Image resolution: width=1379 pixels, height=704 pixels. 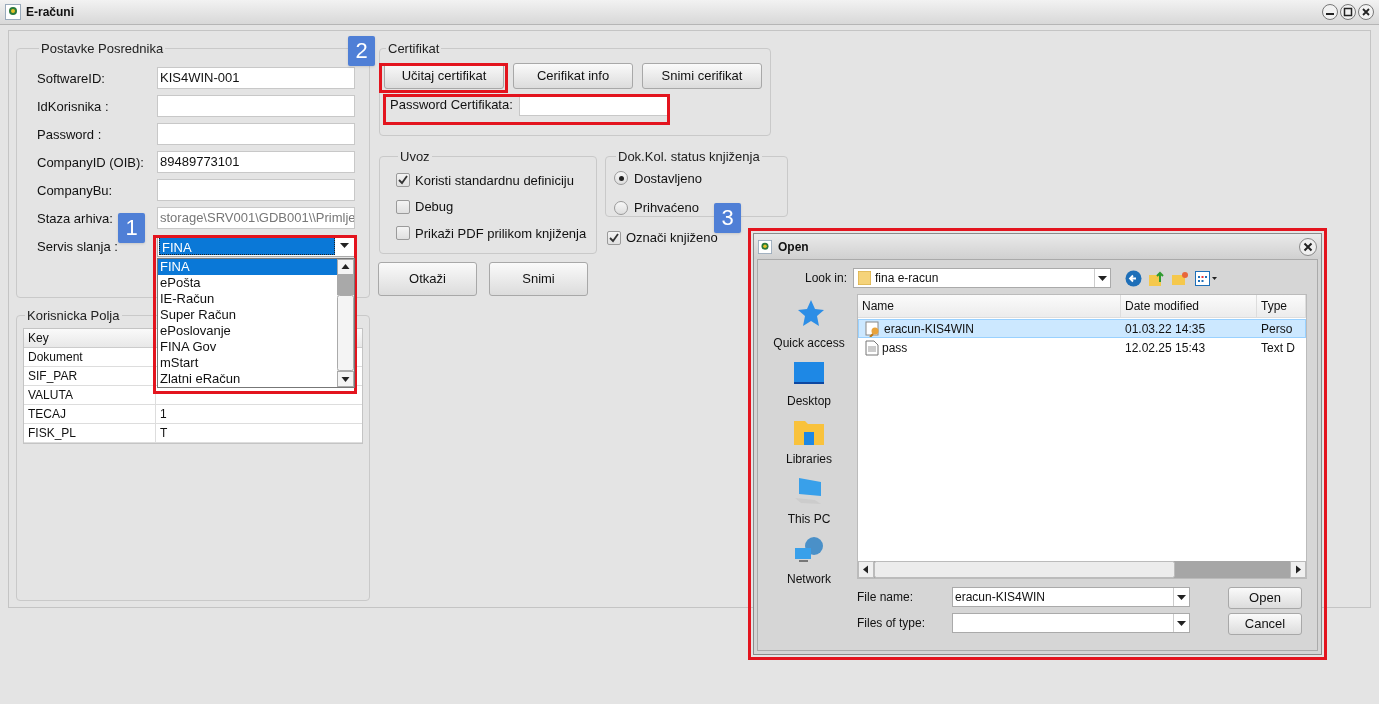 I want to click on dialog-title: Open, so click(x=793, y=247).